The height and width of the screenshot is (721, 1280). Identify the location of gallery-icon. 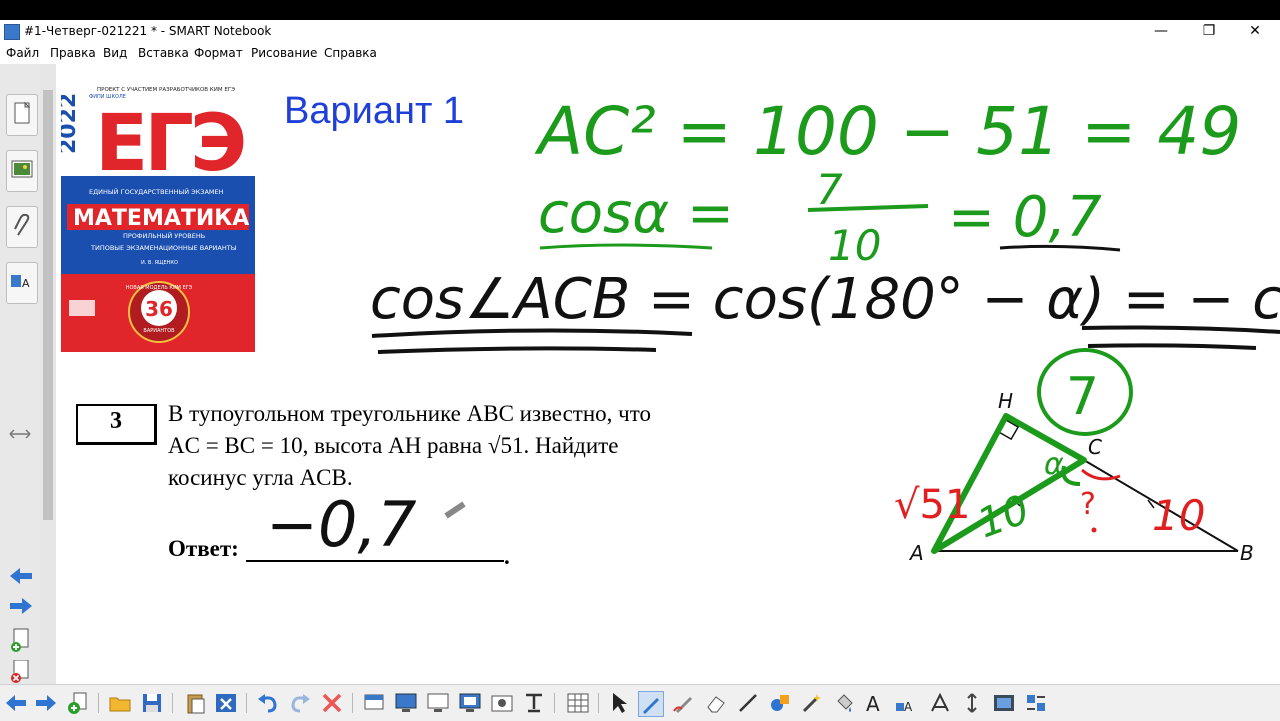
(22, 169).